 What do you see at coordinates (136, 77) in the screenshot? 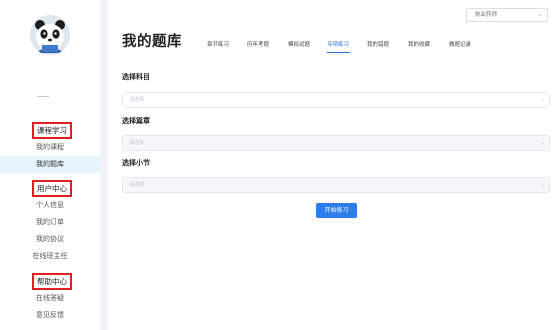
I see `subject-label: 选择科目` at bounding box center [136, 77].